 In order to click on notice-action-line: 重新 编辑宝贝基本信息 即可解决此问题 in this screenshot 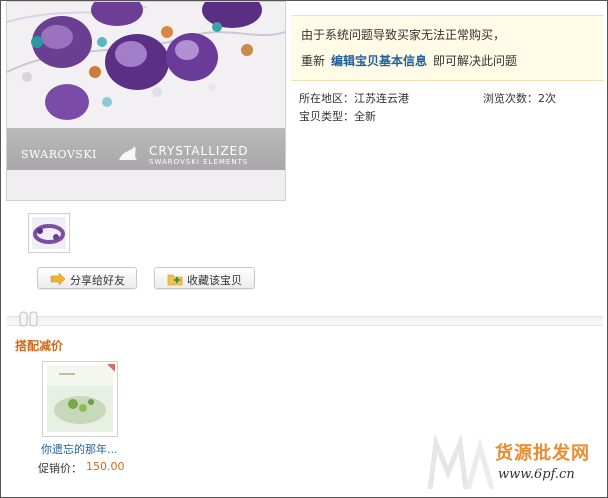, I will do `click(409, 60)`.